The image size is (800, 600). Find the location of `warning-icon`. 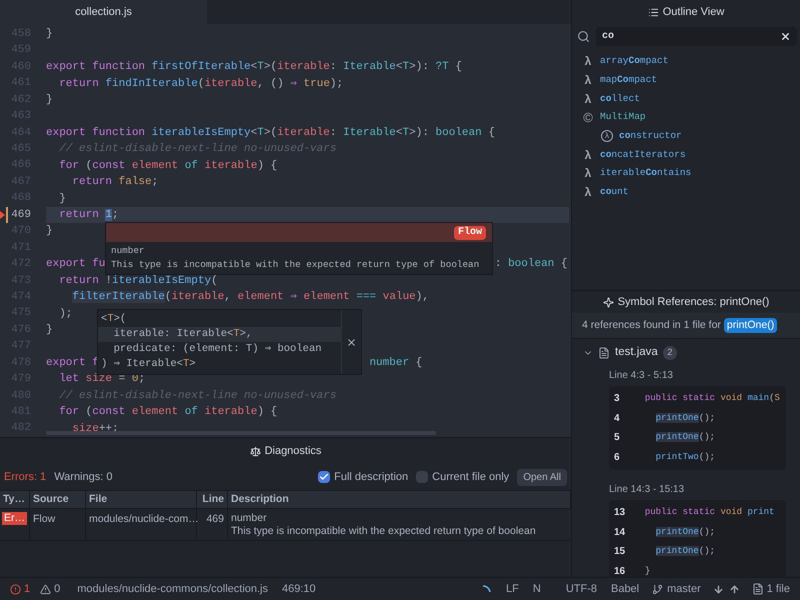

warning-icon is located at coordinates (46, 589).